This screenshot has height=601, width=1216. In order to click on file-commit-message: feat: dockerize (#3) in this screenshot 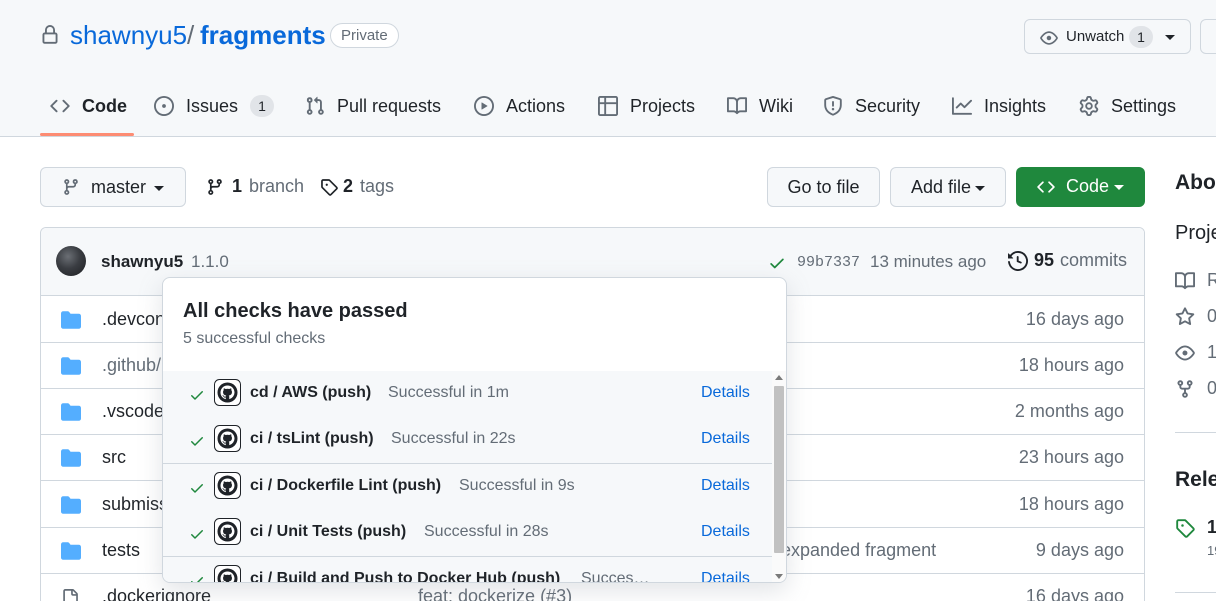, I will do `click(495, 593)`.